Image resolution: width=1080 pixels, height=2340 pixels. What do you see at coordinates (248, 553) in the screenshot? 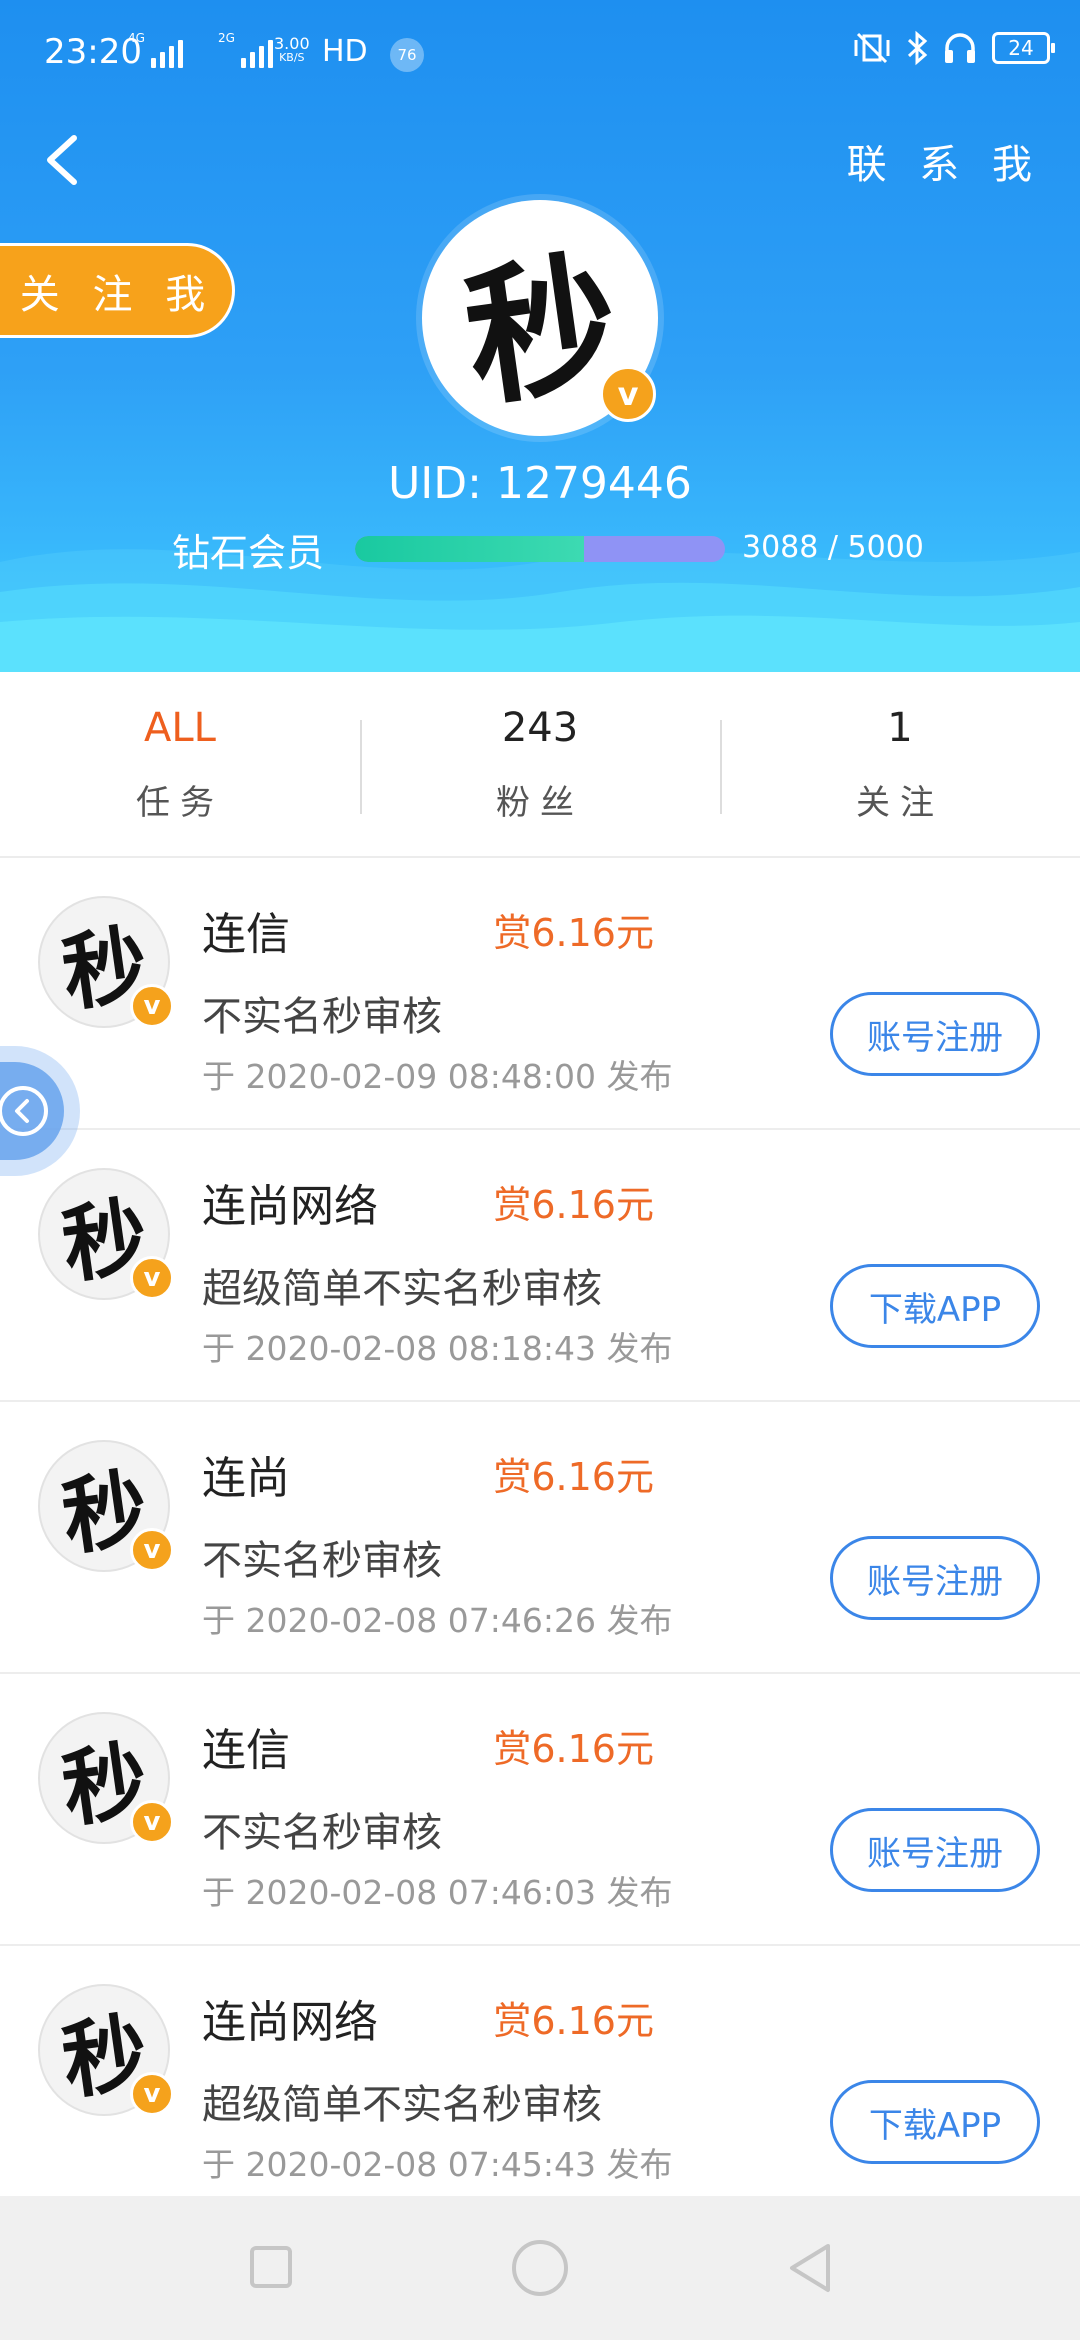
I see `member-level-label: 钻石会员` at bounding box center [248, 553].